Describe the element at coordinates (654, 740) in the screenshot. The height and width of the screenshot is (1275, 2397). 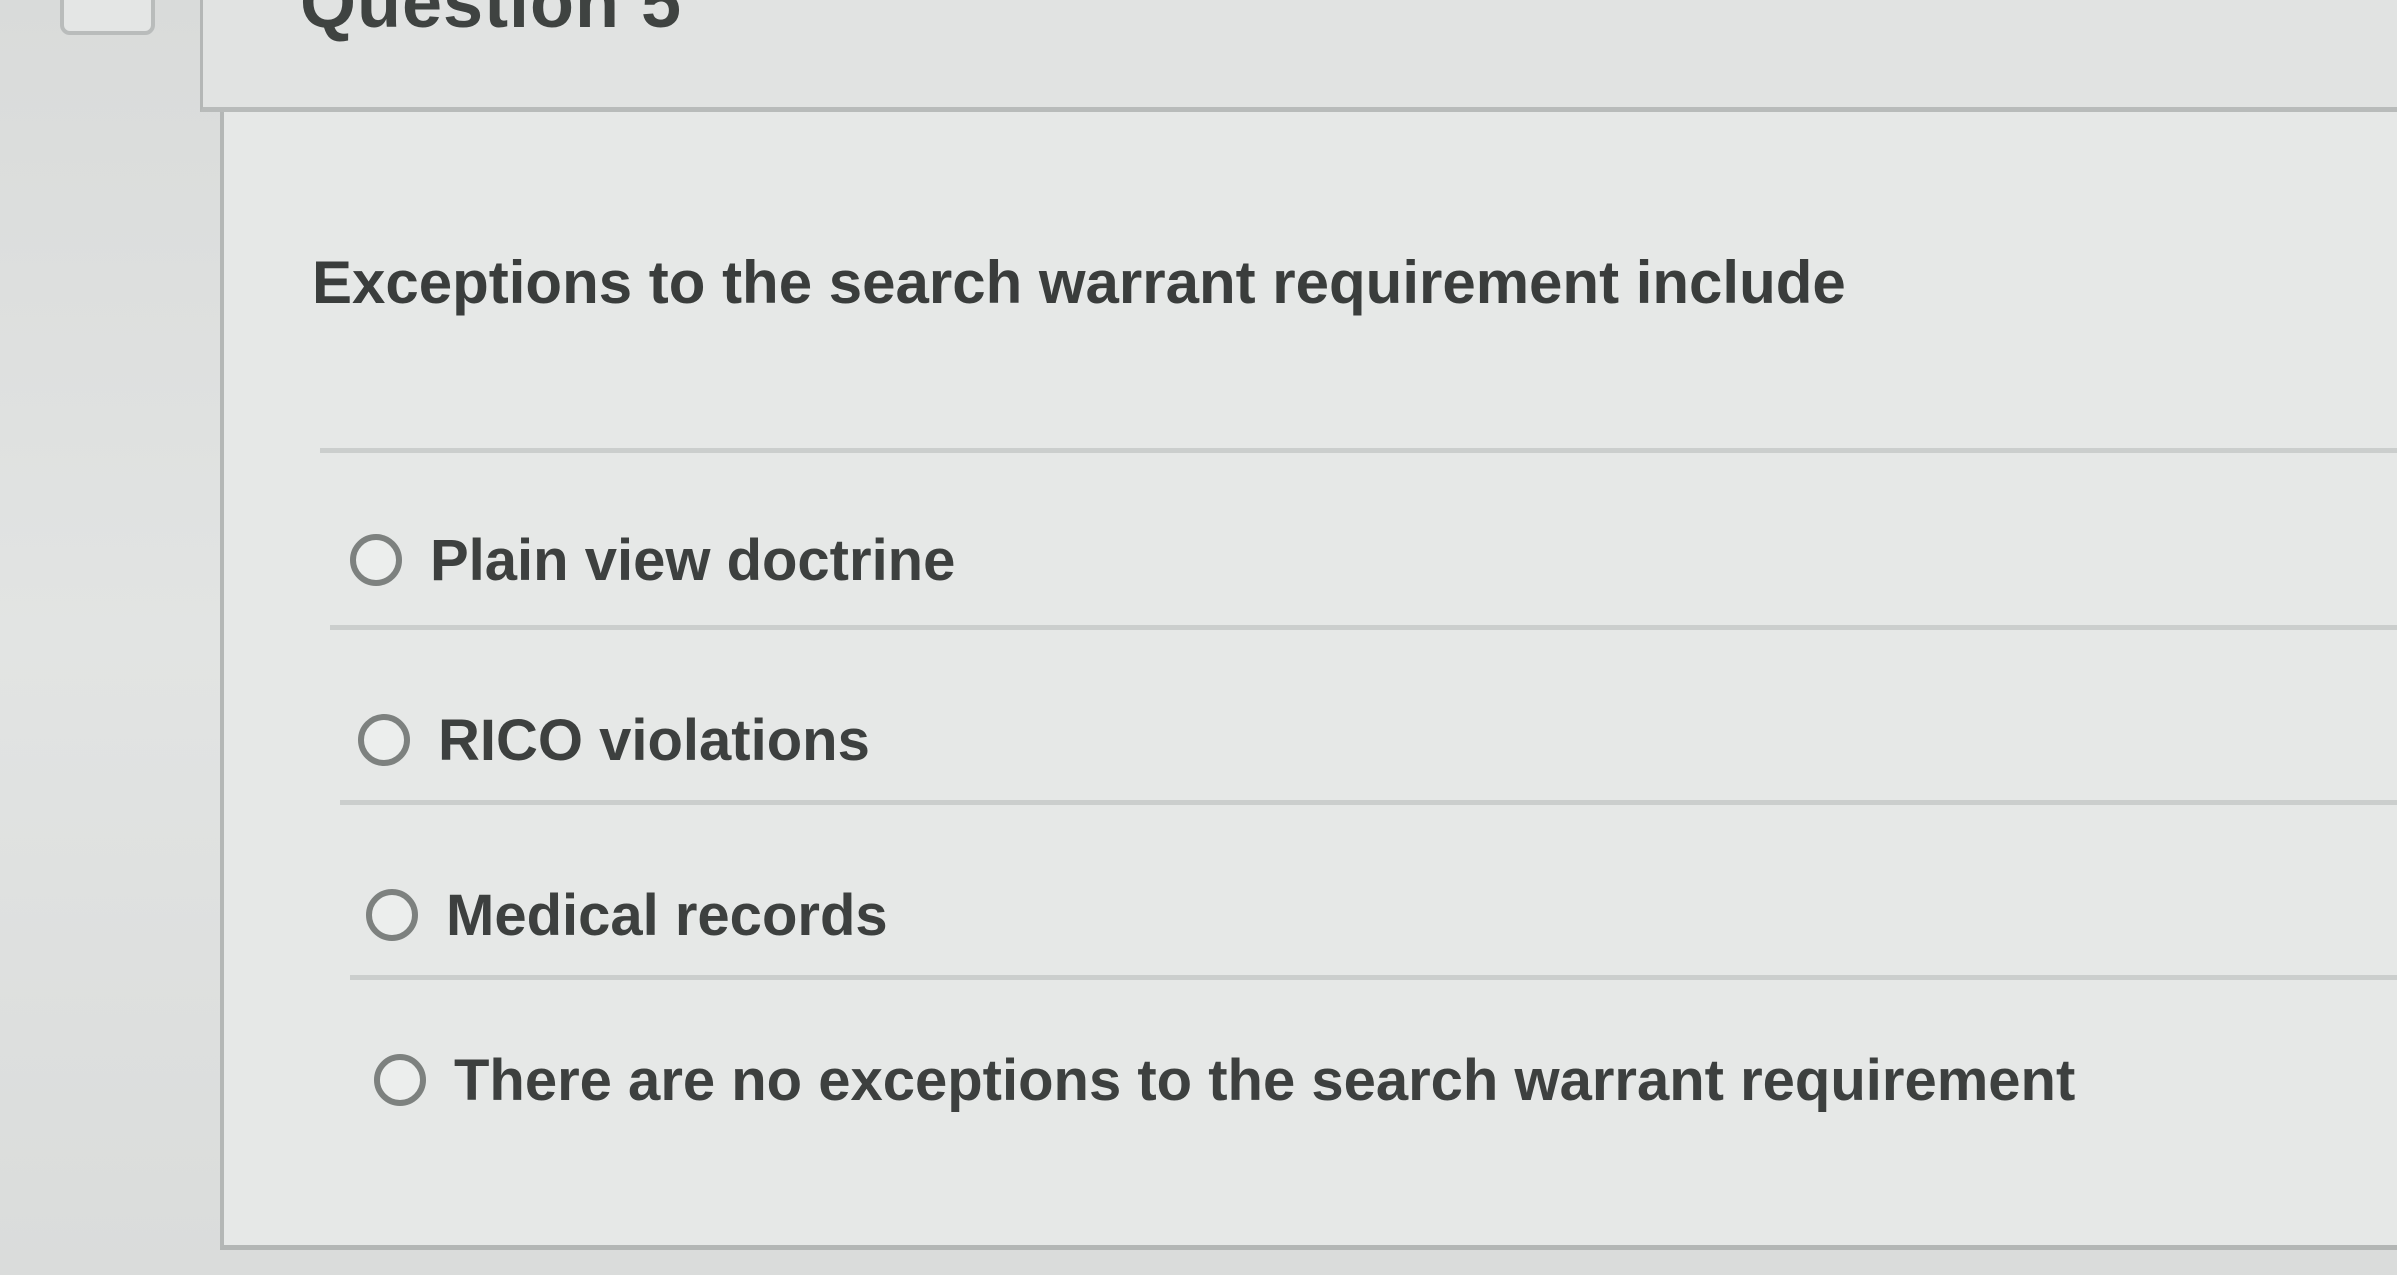
I see `answer-label: RICO violations` at that location.